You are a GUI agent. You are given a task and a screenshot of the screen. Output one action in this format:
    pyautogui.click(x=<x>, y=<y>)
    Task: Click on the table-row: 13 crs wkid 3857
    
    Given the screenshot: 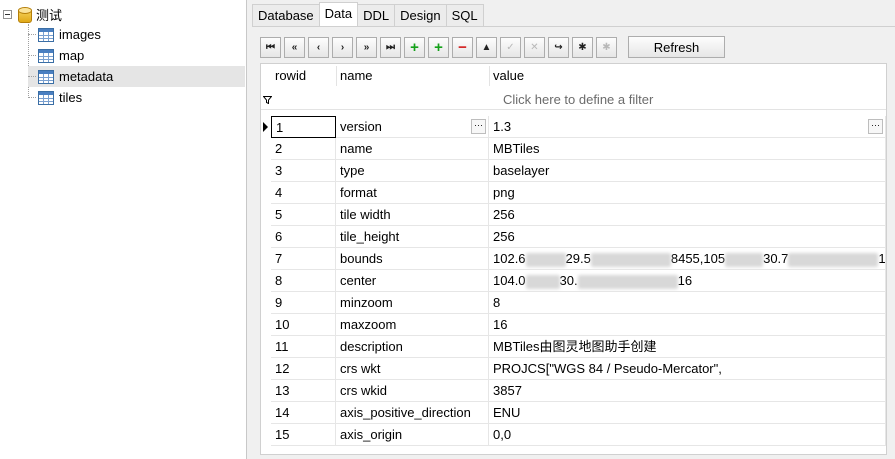 What is the action you would take?
    pyautogui.click(x=573, y=391)
    